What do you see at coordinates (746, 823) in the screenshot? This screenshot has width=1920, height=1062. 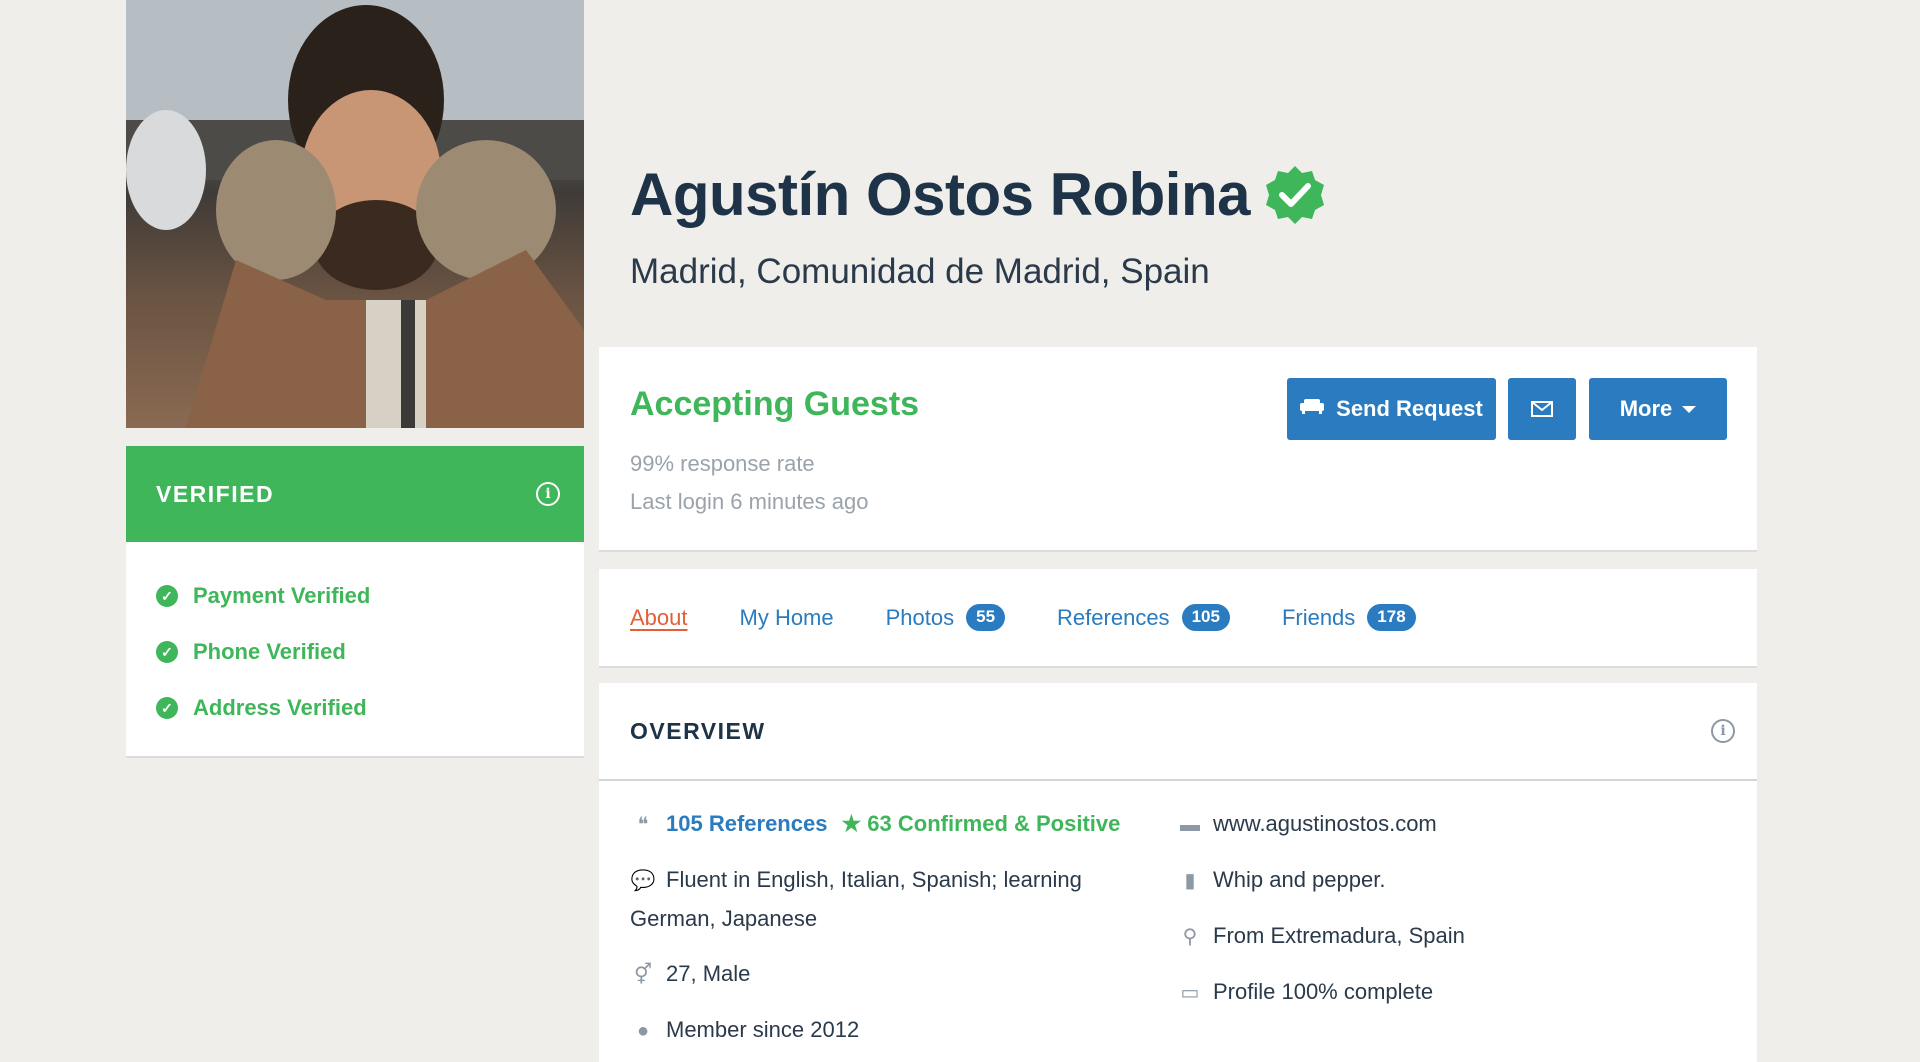 I see `references-link: 105 References` at bounding box center [746, 823].